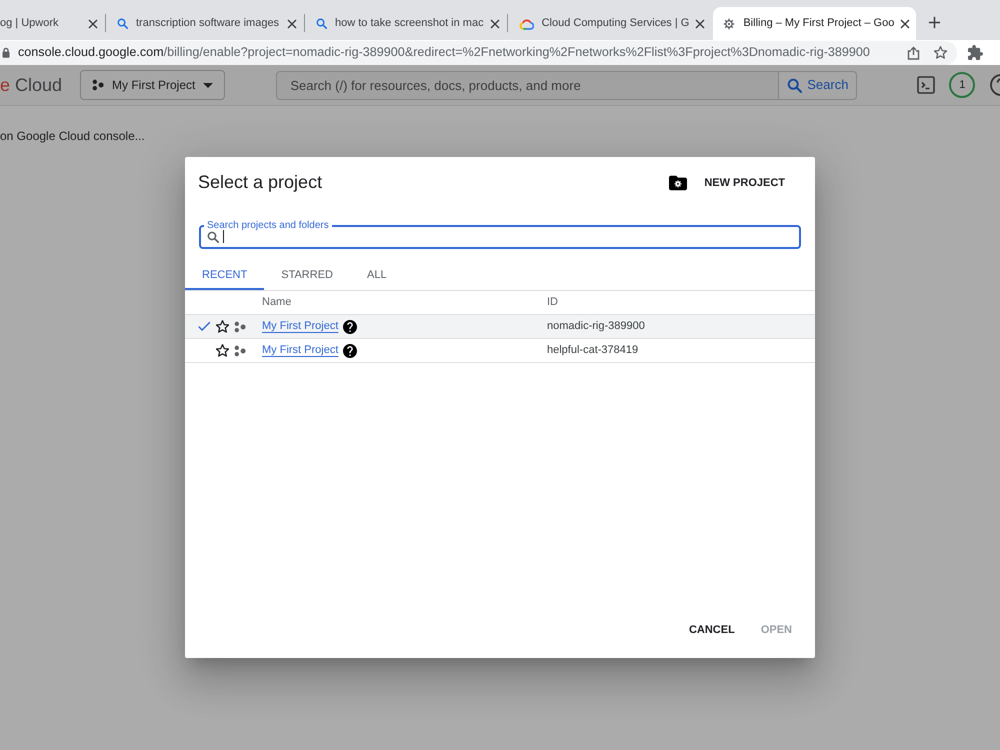 This screenshot has width=1000, height=750. Describe the element at coordinates (32, 85) in the screenshot. I see `logo-text: e Cloud` at that location.